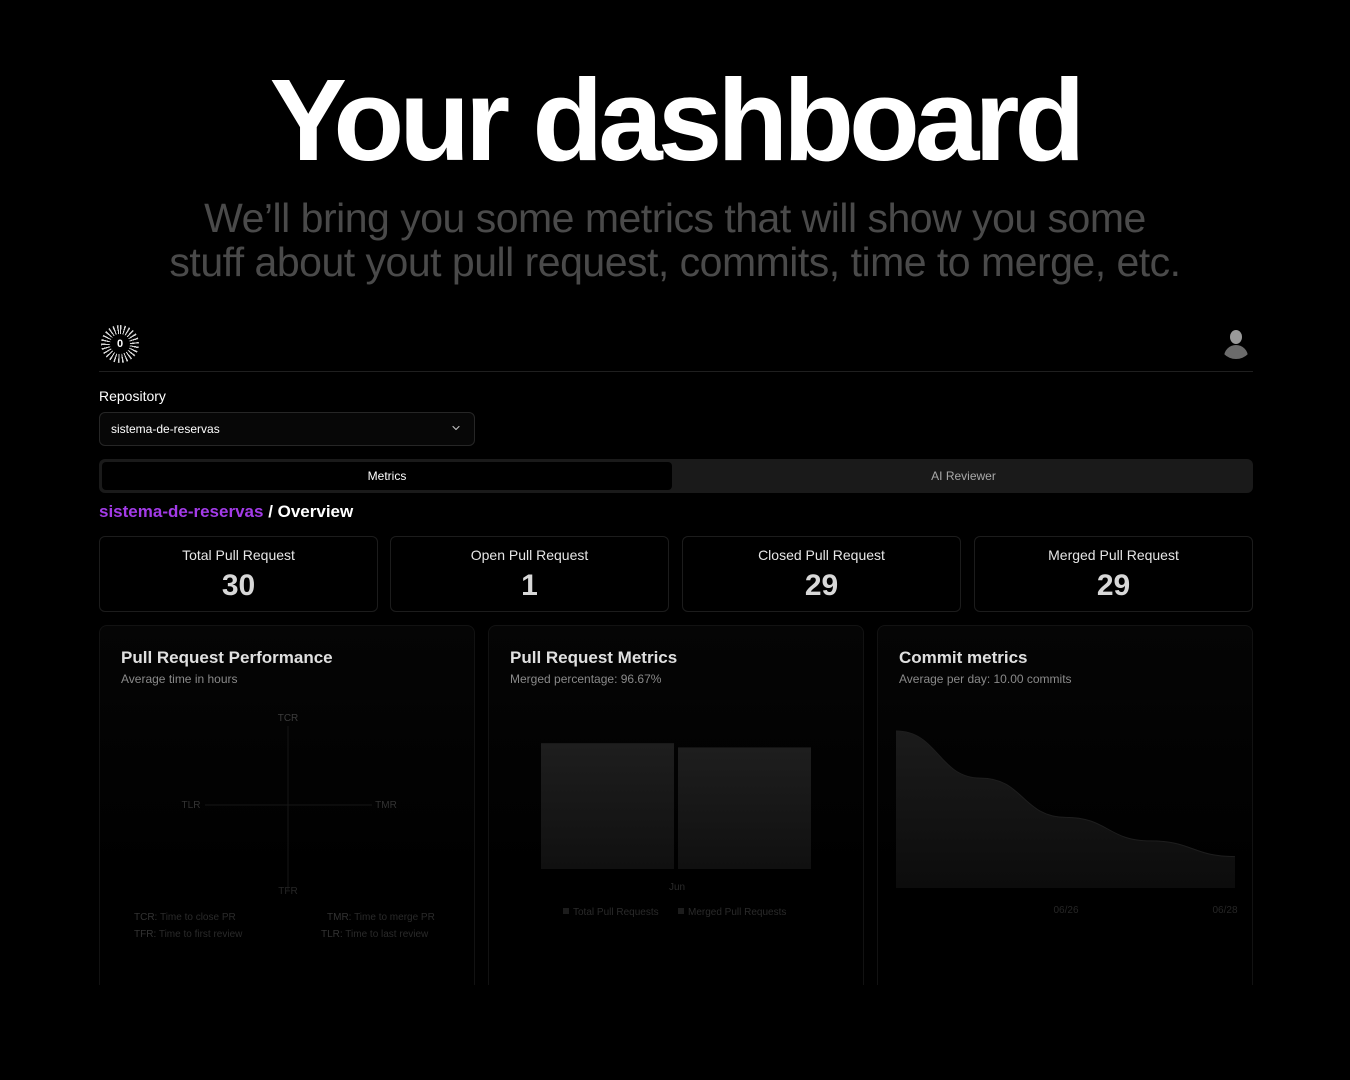 This screenshot has height=1080, width=1350. I want to click on legend-swatch-merged, so click(681, 911).